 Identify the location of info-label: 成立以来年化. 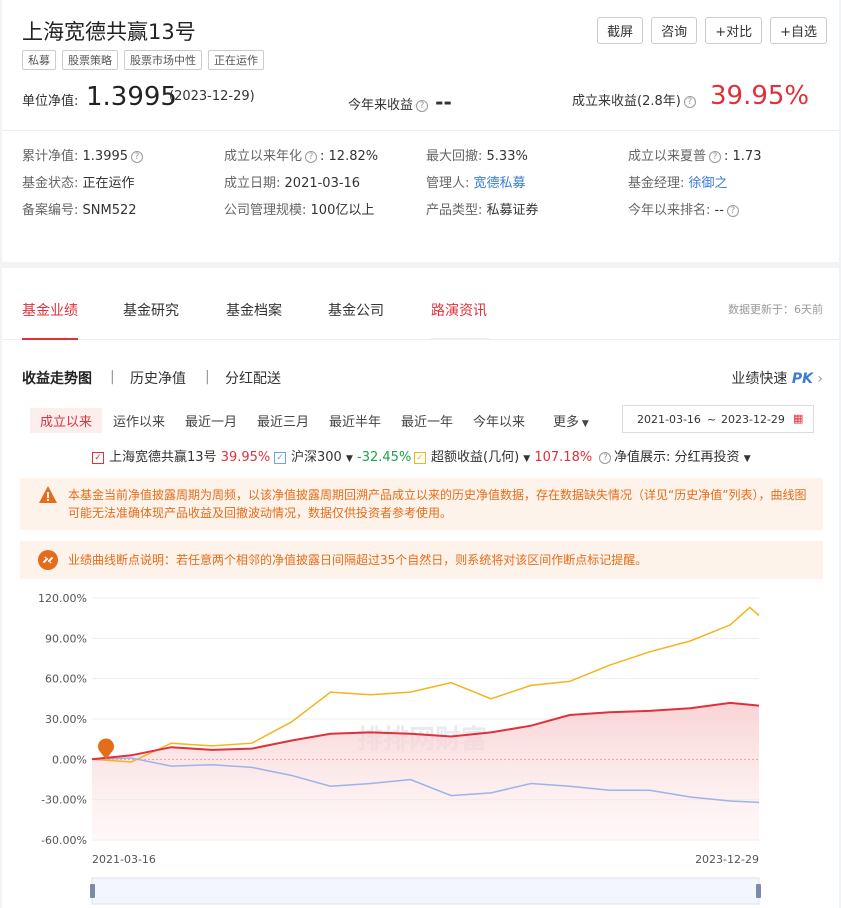
(263, 156).